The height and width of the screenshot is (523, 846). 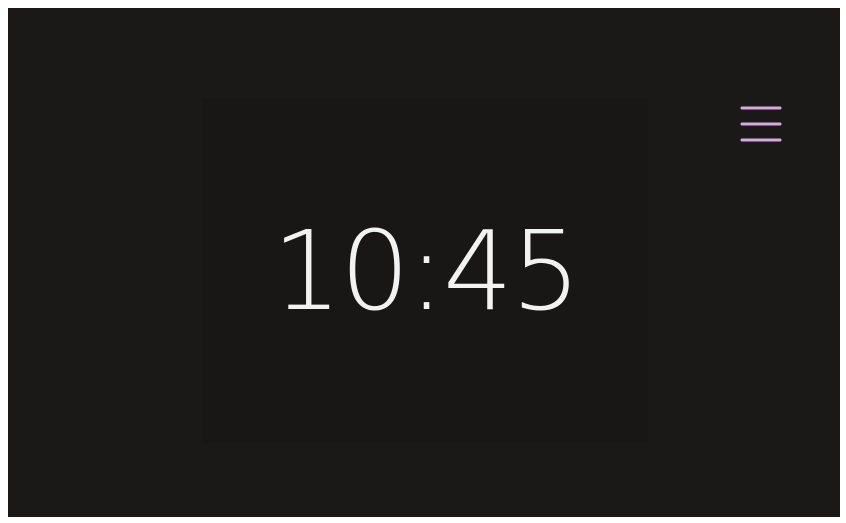 I want to click on menu-button, so click(x=761, y=124).